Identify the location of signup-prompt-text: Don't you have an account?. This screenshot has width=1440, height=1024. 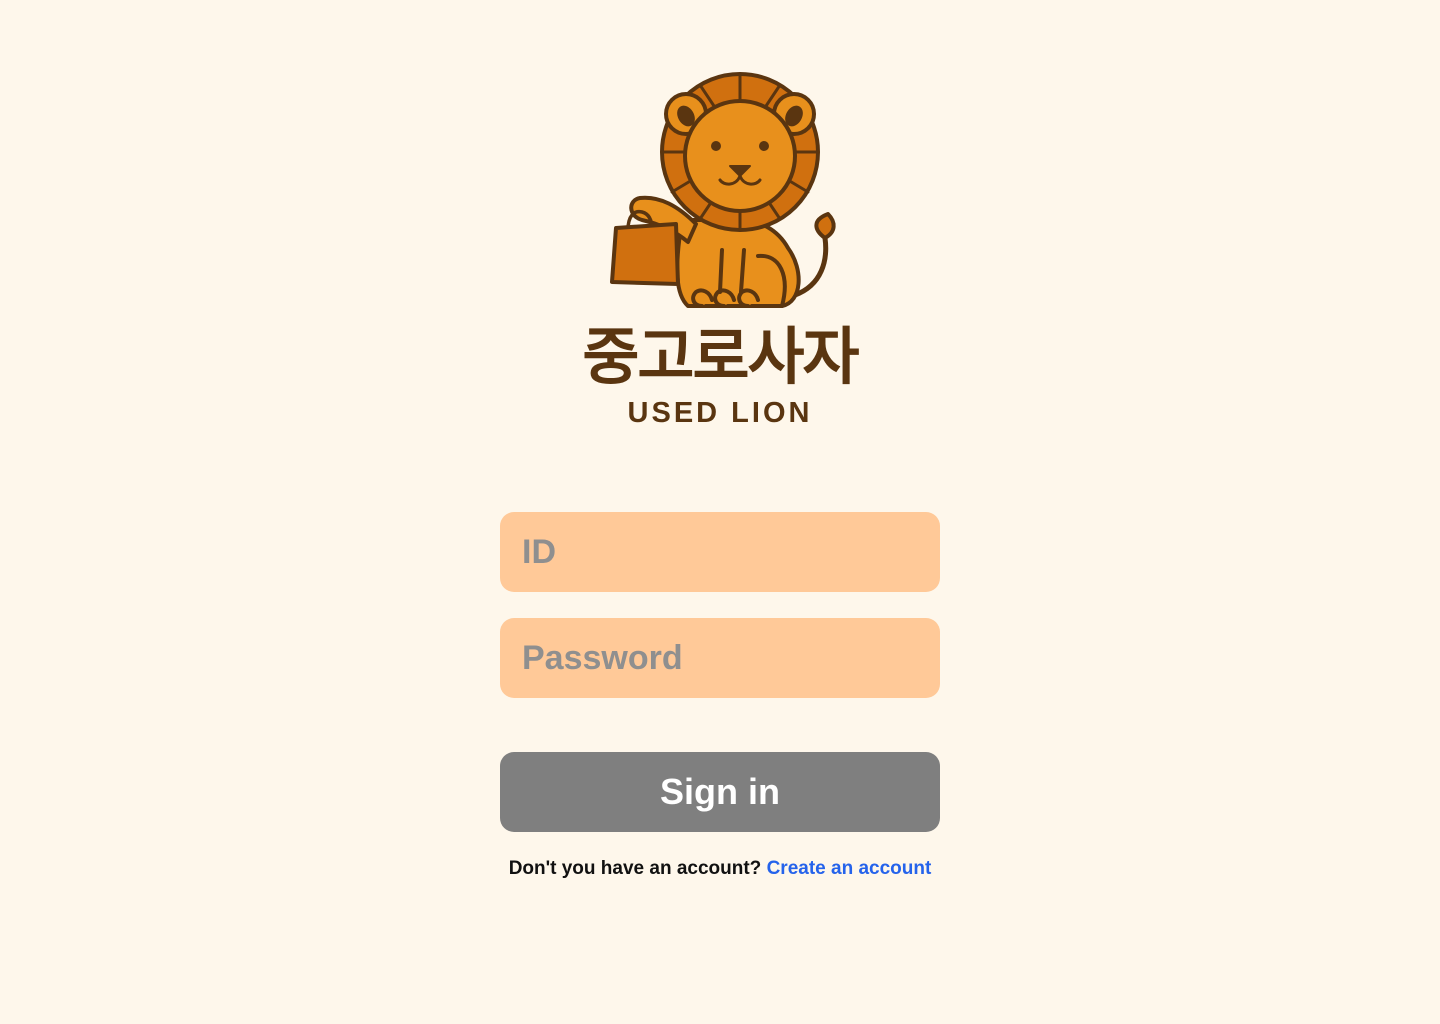
(635, 868).